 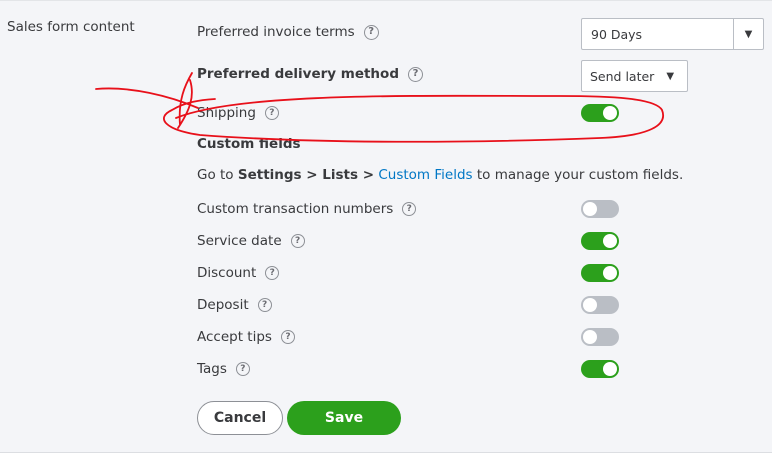 I want to click on toggle-row-service-date: Service date ?, so click(x=251, y=241).